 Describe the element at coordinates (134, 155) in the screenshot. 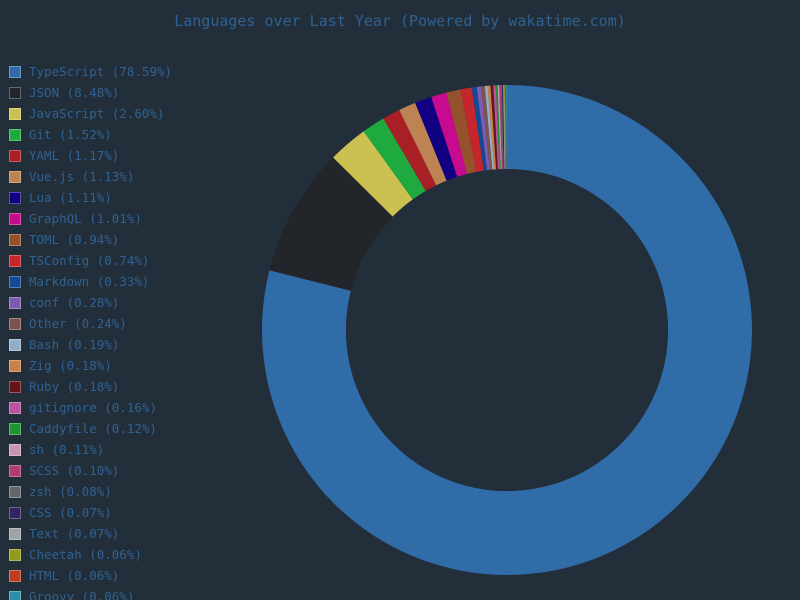

I see `legend-item: YAML (1.17%)` at that location.